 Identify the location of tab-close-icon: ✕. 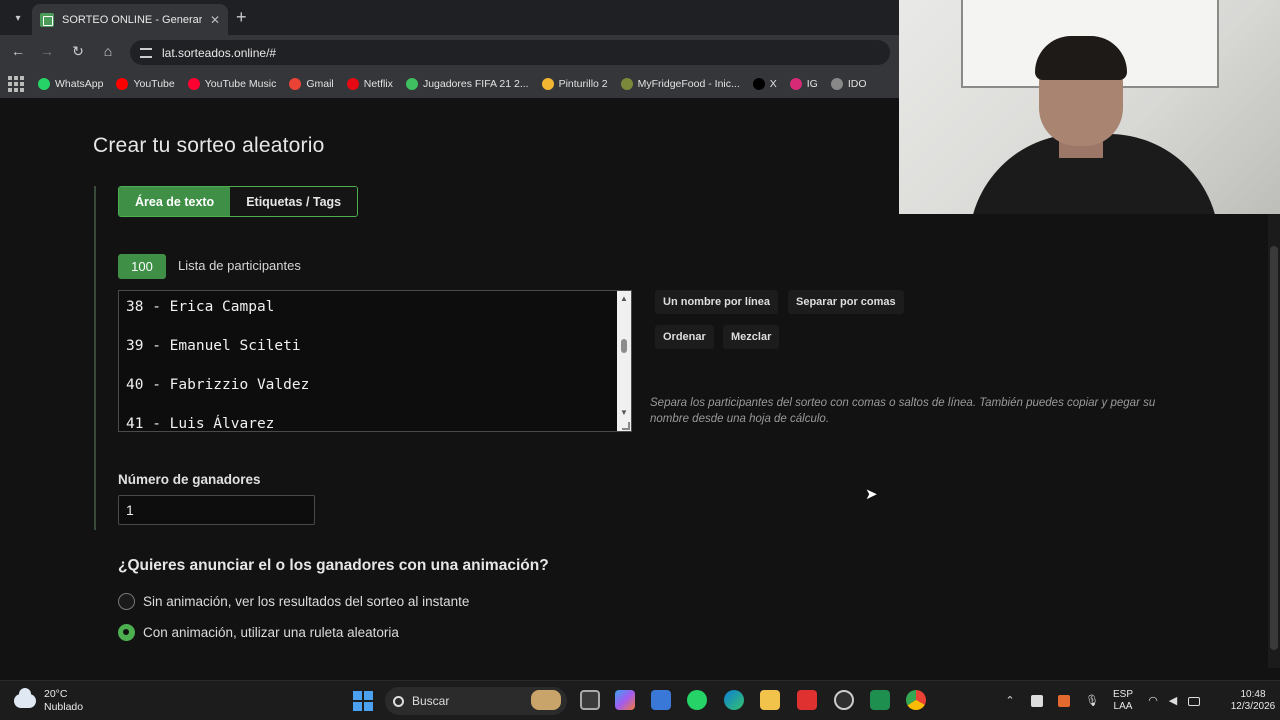
(215, 20).